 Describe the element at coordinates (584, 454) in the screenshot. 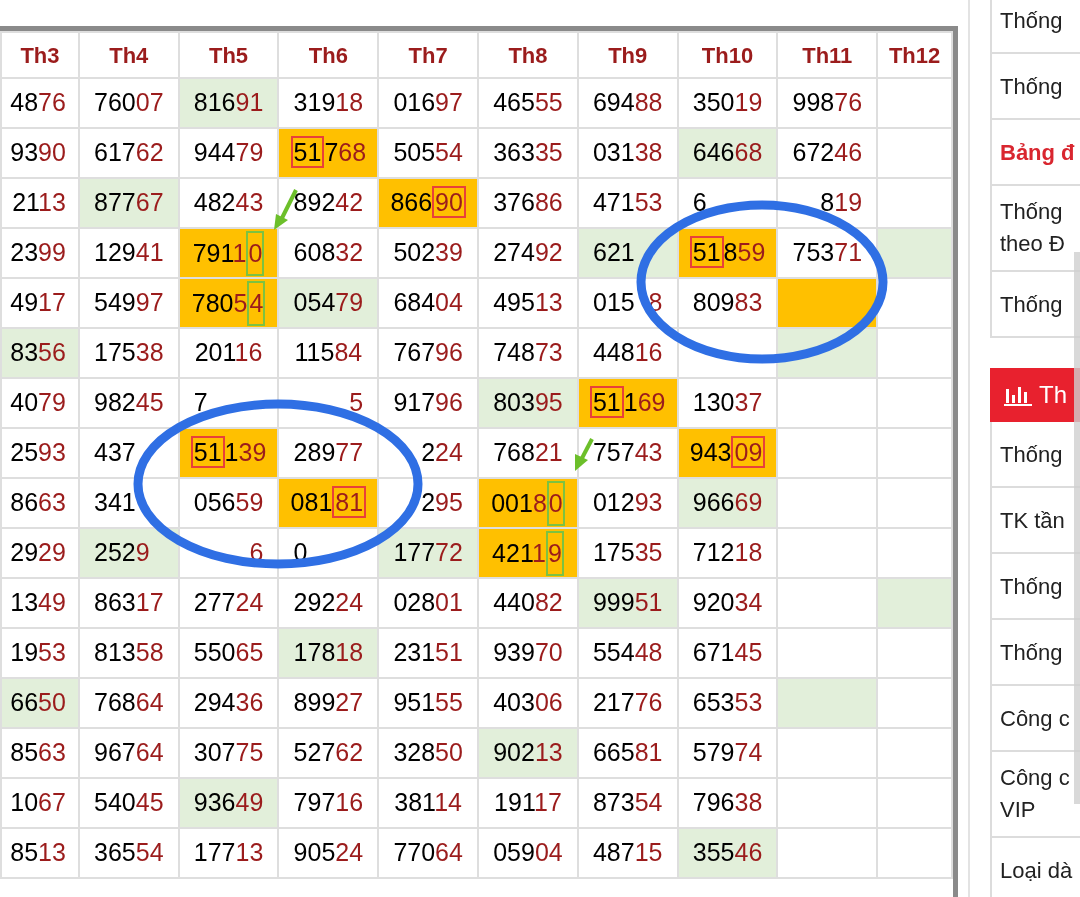

I see `arrow-annotation` at that location.